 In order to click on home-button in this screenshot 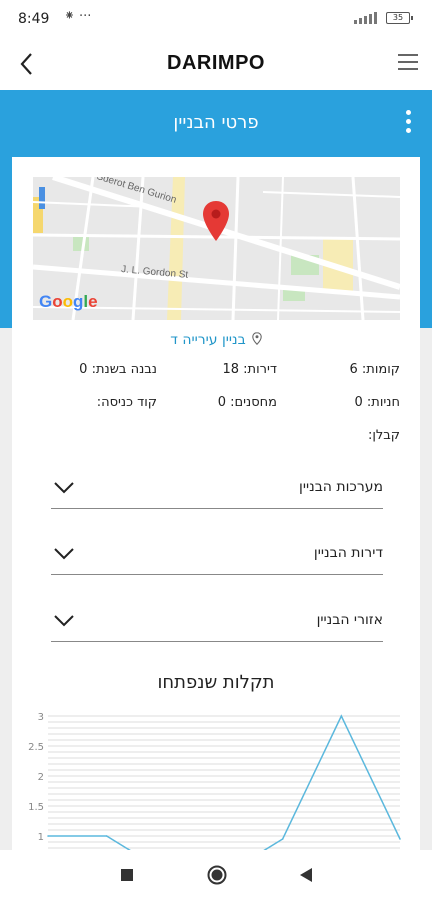, I will do `click(217, 875)`.